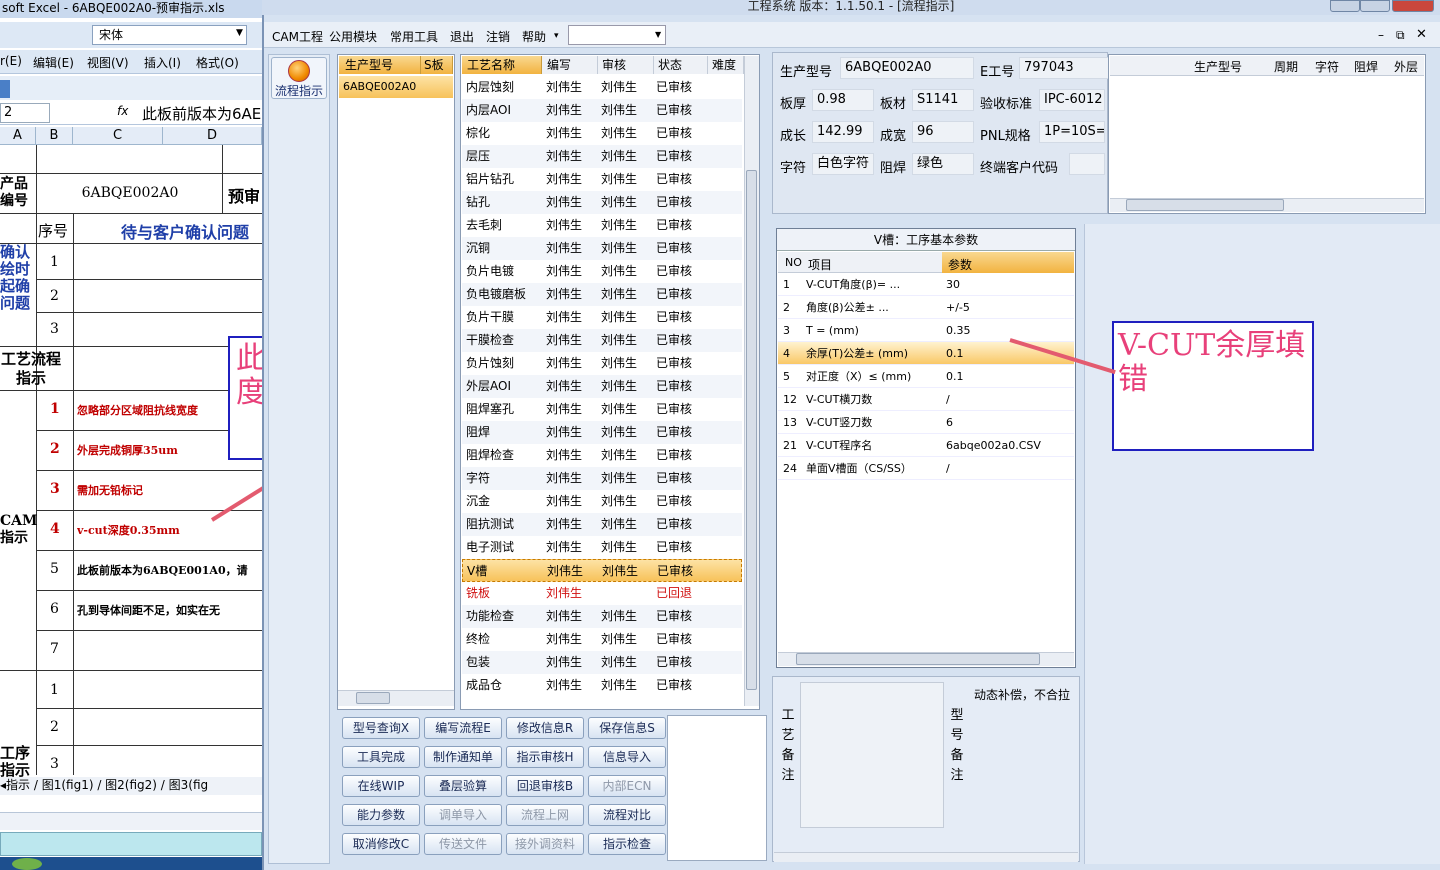  What do you see at coordinates (602, 110) in the screenshot?
I see `process-row: 内层AOI 刘伟生 刘伟生 已审核` at bounding box center [602, 110].